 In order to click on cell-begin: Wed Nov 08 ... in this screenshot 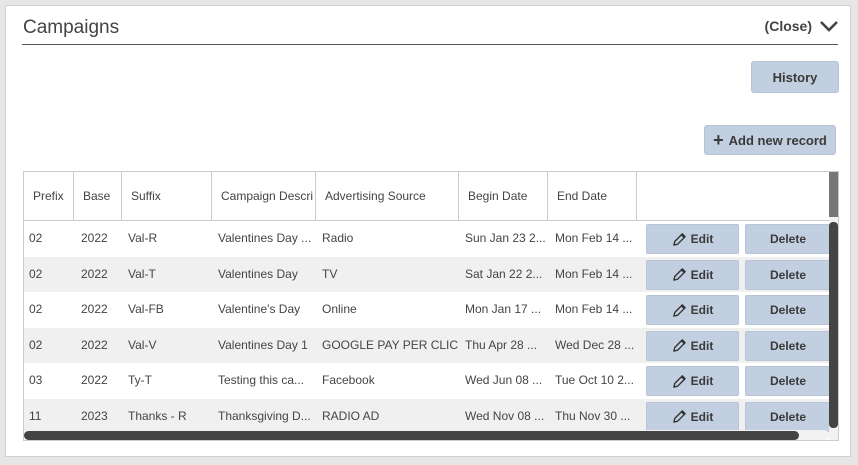, I will do `click(505, 415)`.